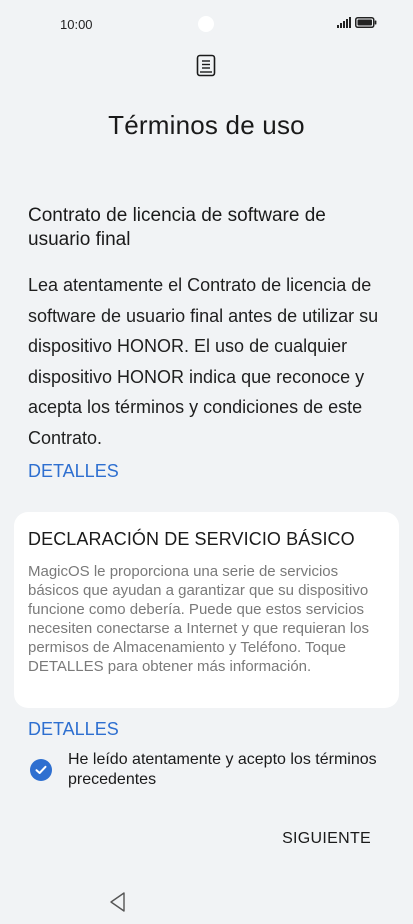  I want to click on back-triangle-icon, so click(118, 902).